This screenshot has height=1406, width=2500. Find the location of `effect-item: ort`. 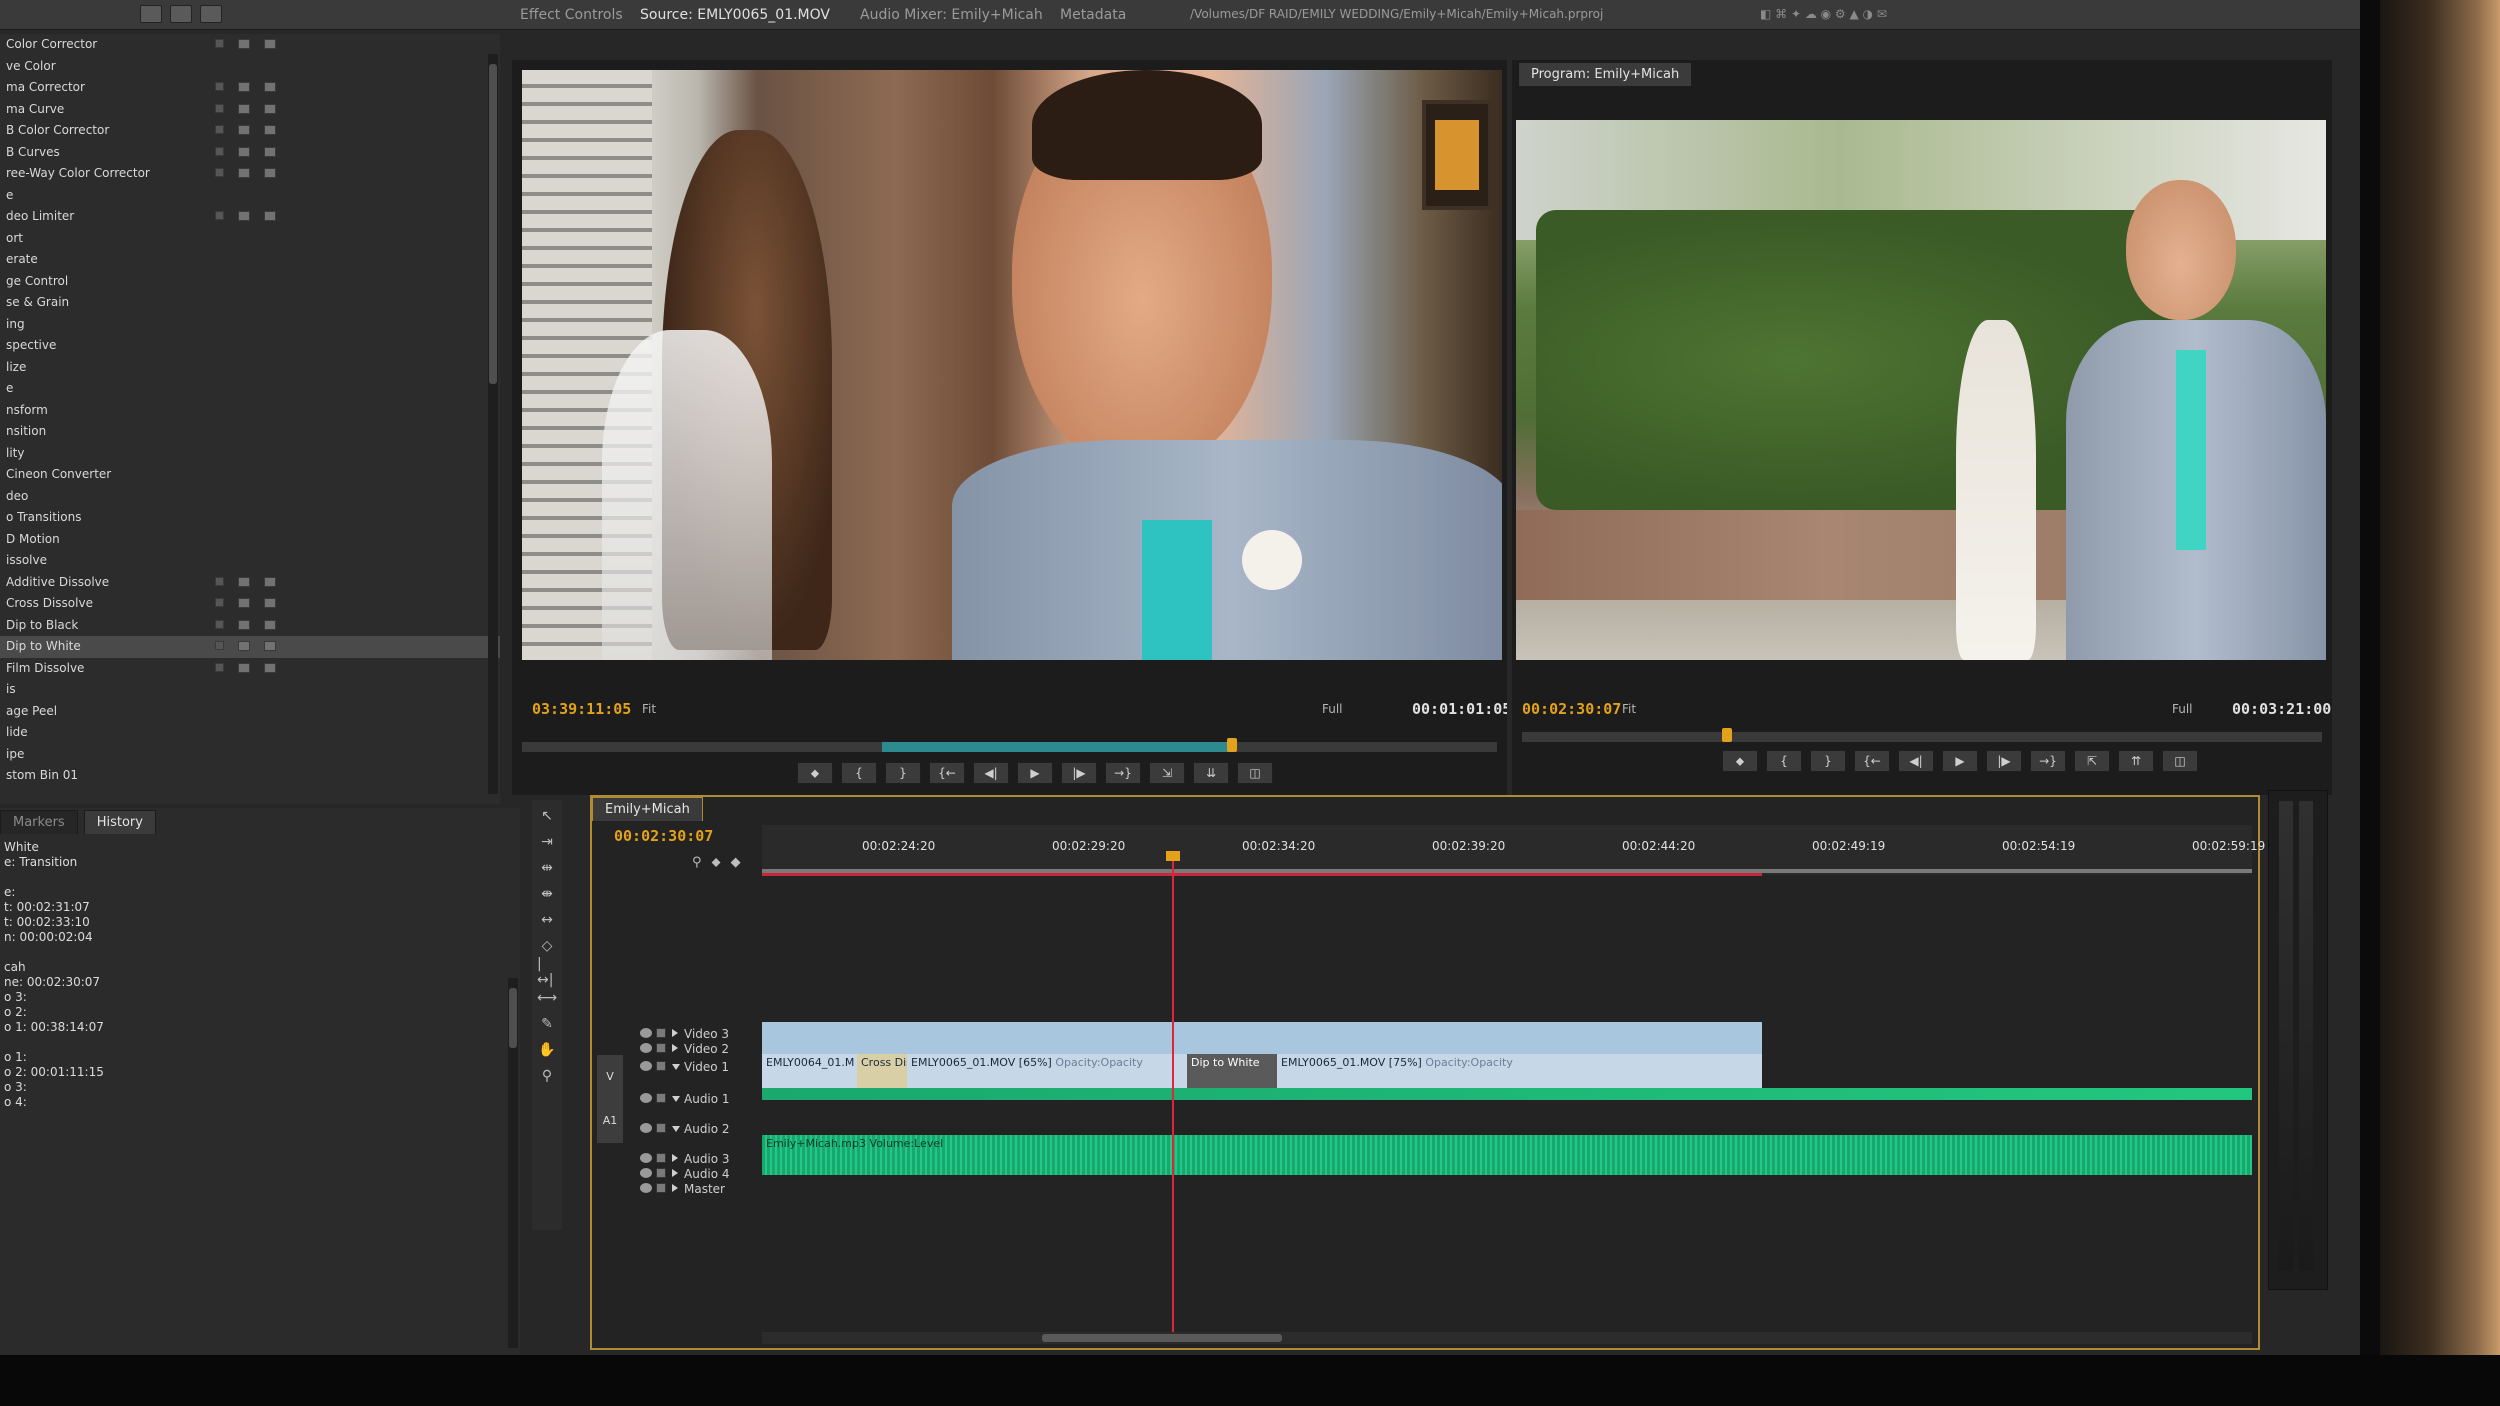

effect-item: ort is located at coordinates (250, 239).